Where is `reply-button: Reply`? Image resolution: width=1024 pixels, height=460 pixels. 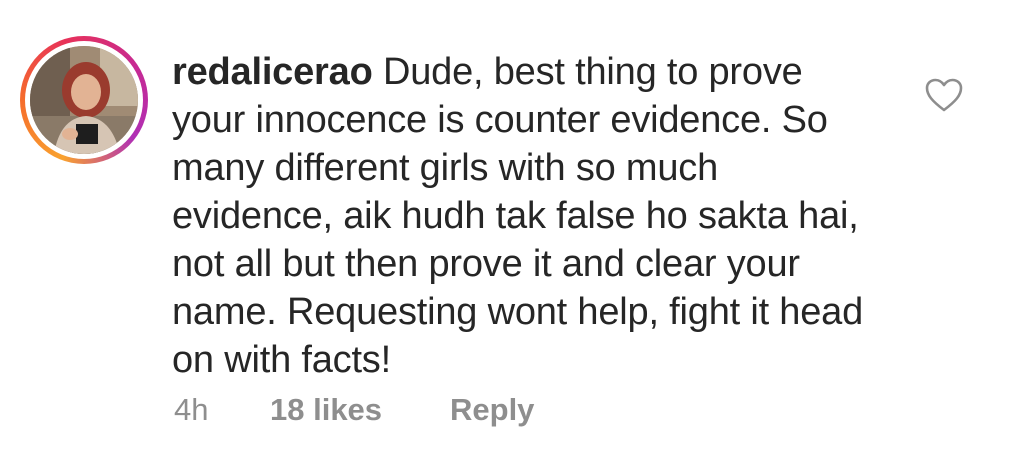 reply-button: Reply is located at coordinates (492, 410).